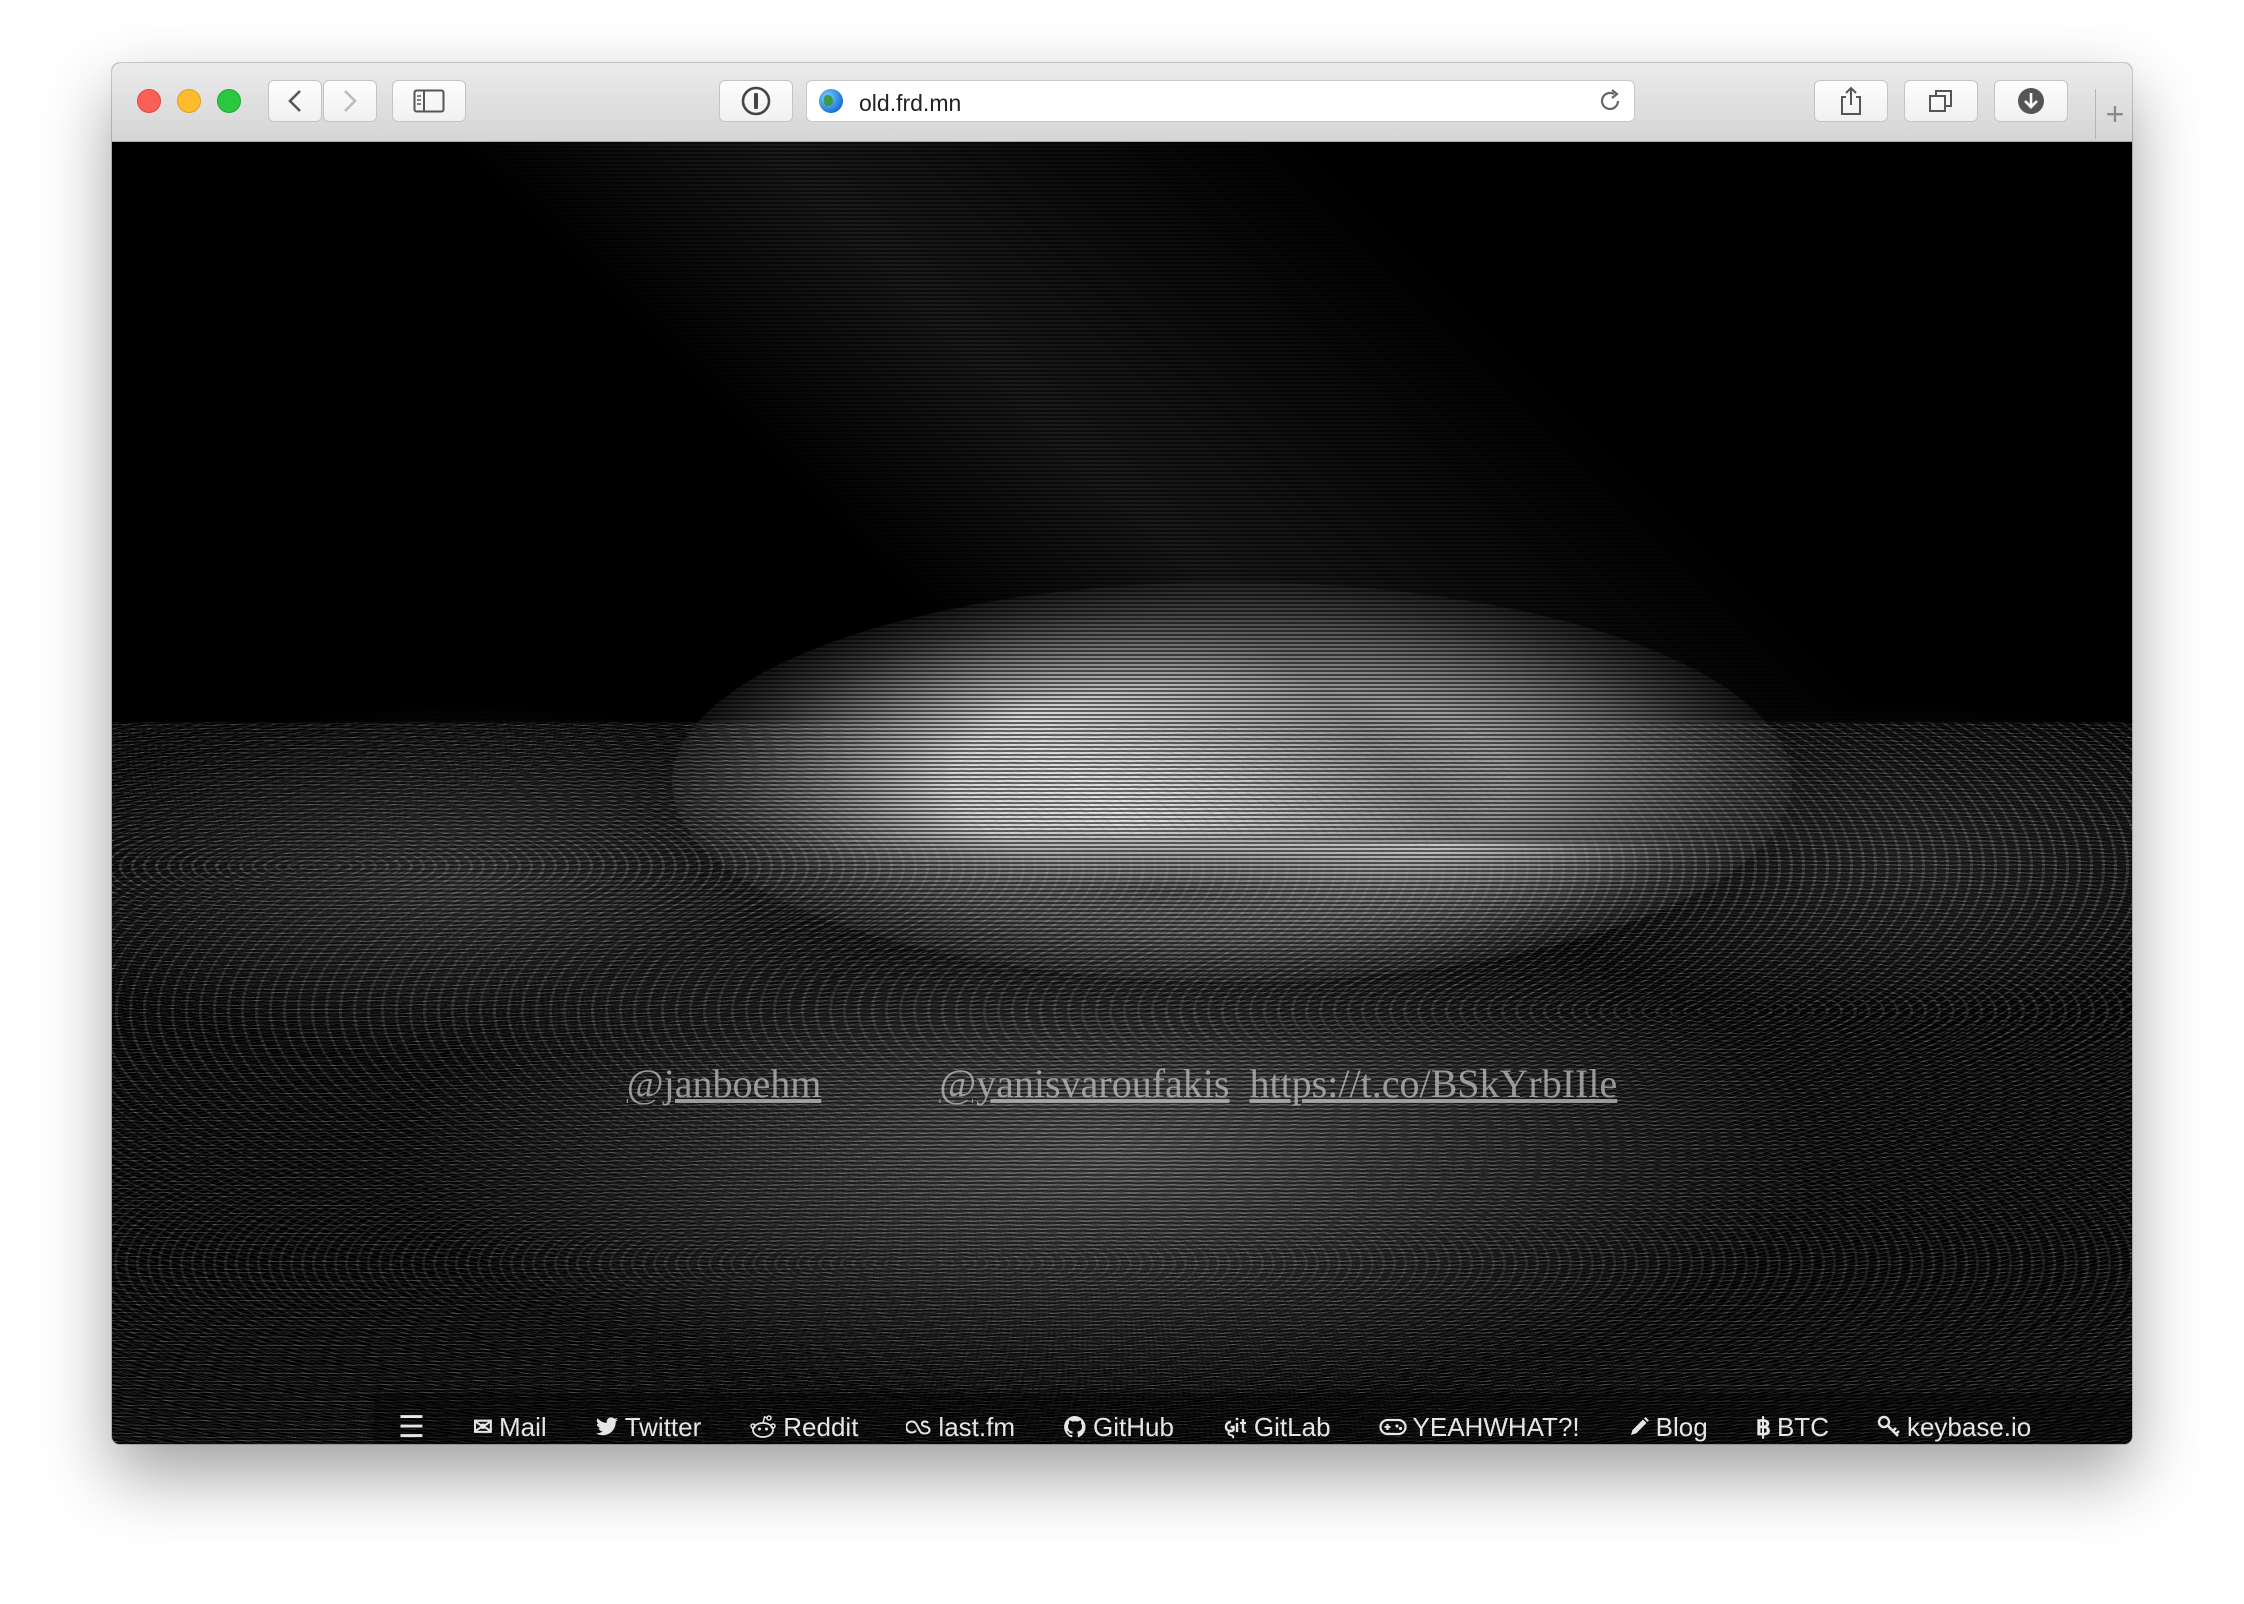 The height and width of the screenshot is (1604, 2244). Describe the element at coordinates (229, 101) in the screenshot. I see `zoom-window-button` at that location.